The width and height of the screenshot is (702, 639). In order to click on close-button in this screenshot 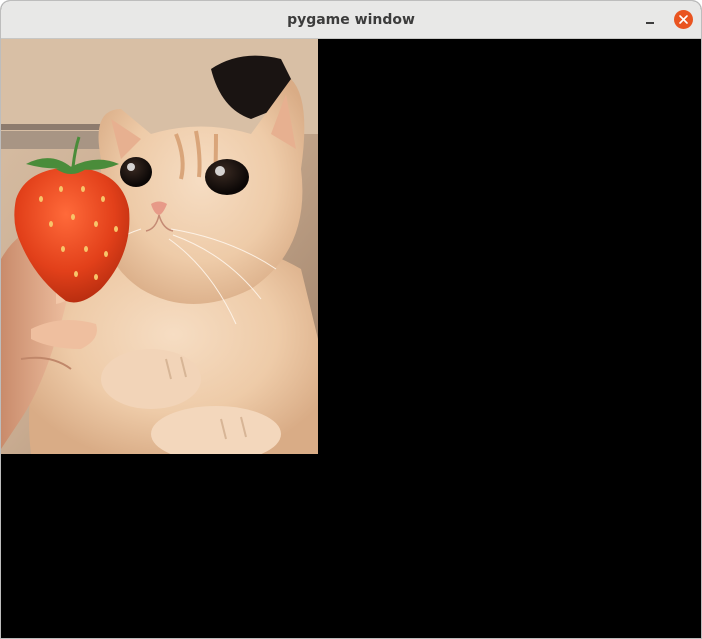, I will do `click(683, 19)`.